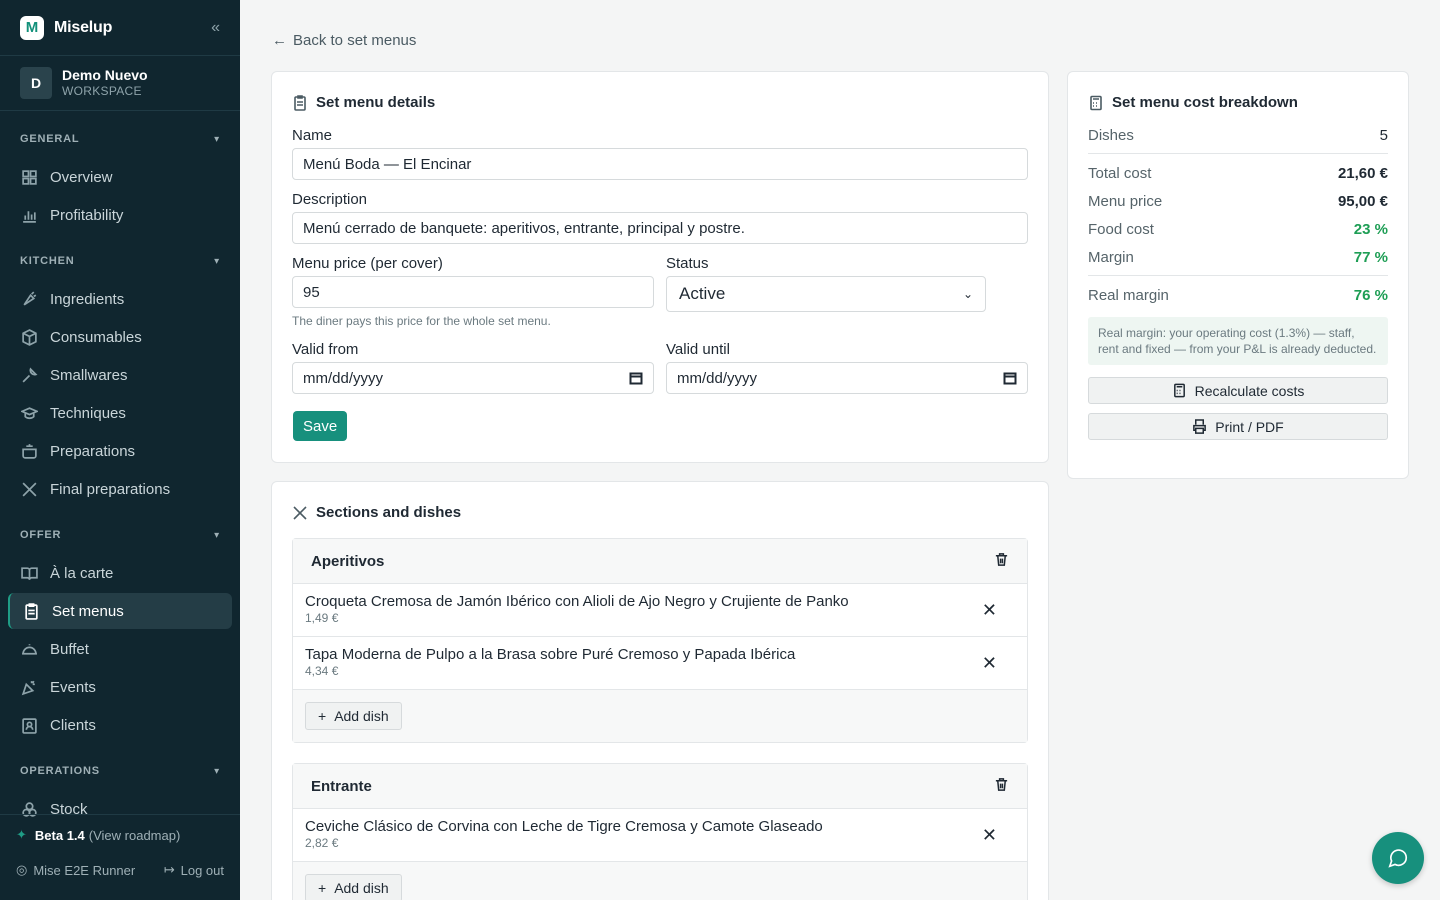 The height and width of the screenshot is (900, 1440). What do you see at coordinates (367, 263) in the screenshot?
I see `menu-price-label: Menu price (per cover)` at bounding box center [367, 263].